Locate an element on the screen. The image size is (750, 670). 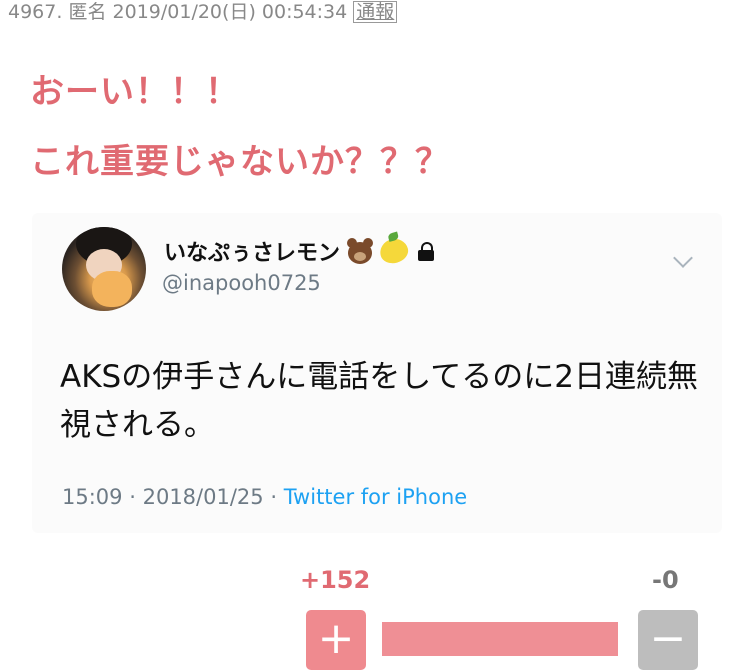
tweet-author-name: いなぷぅさレモン is located at coordinates (299, 249).